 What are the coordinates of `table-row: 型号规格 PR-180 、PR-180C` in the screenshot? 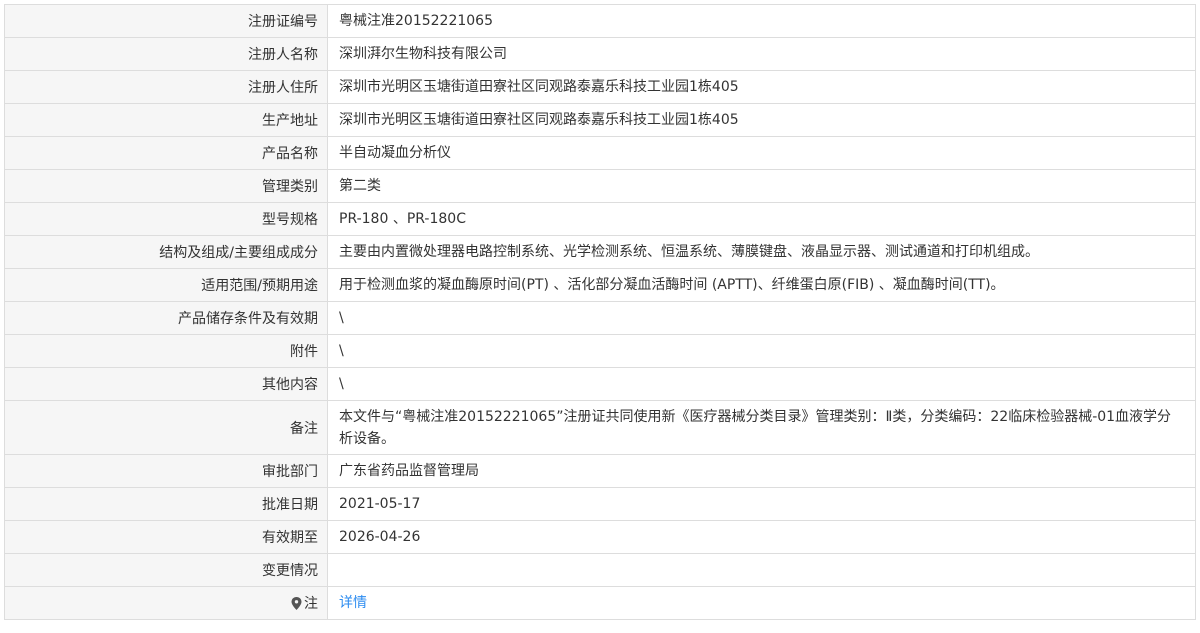 It's located at (600, 219).